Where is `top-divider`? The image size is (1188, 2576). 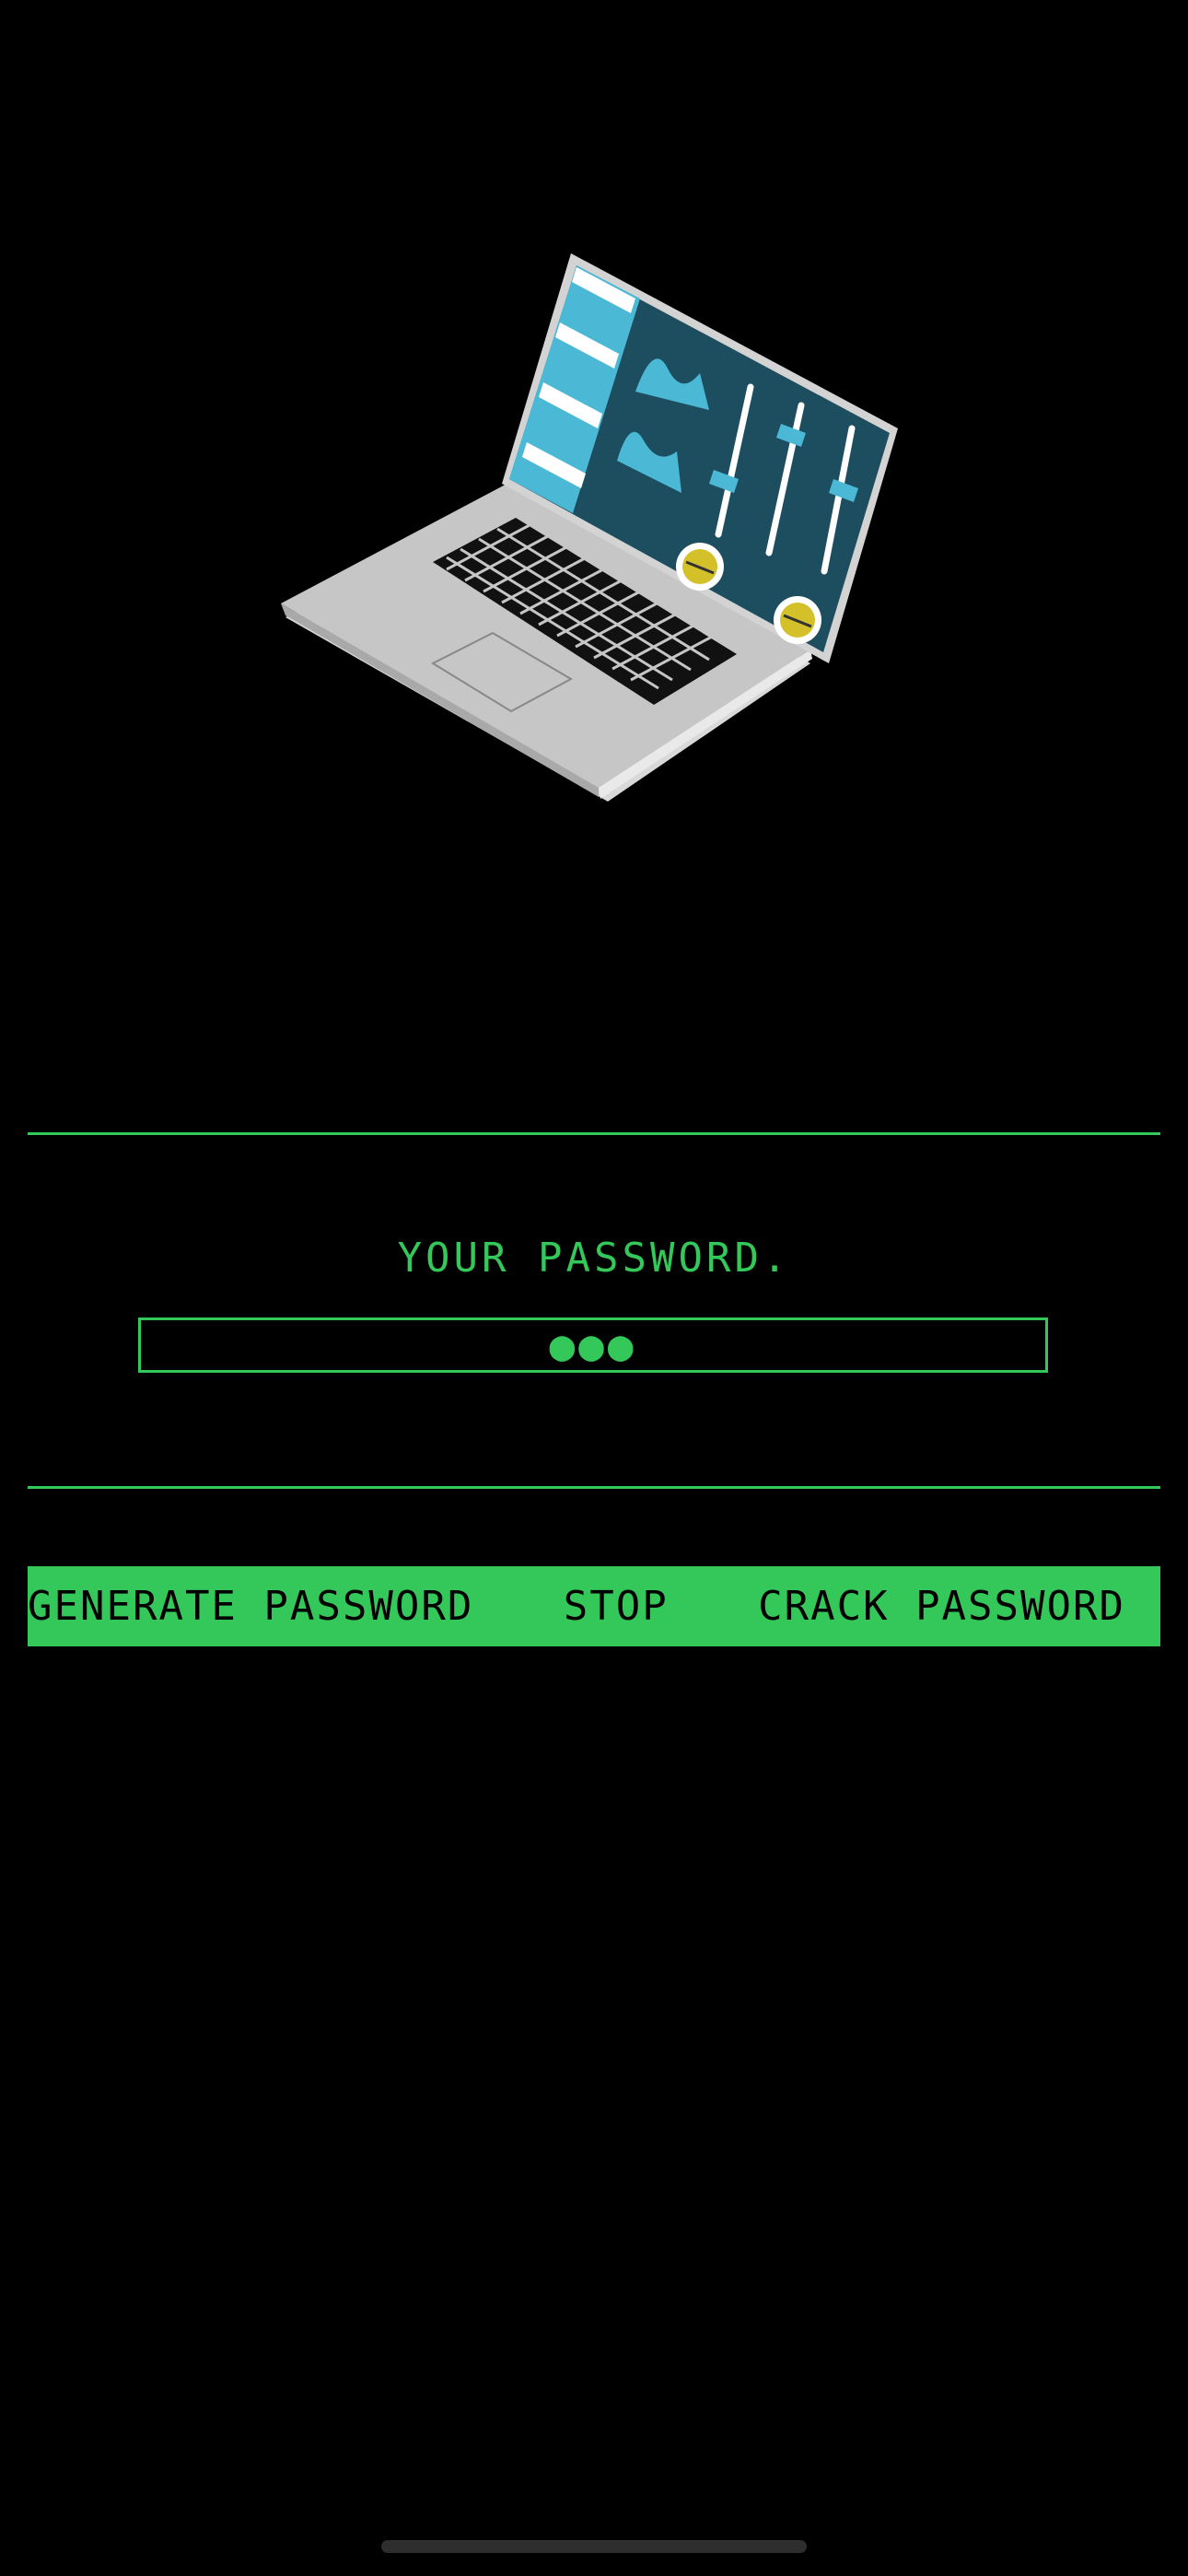 top-divider is located at coordinates (594, 1133).